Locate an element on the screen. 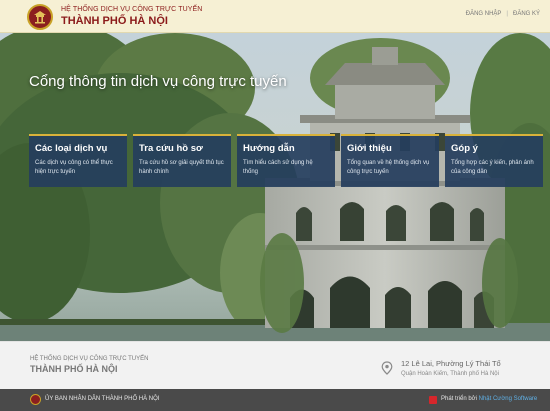 The image size is (550, 411). footer-brand-subtitle: HỆ THỐNG DỊCH VỤ CÔNG TRỰC TUYẾN is located at coordinates (89, 359).